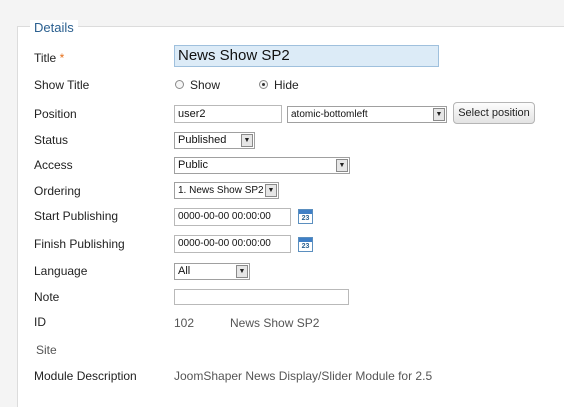  I want to click on module-name-value: News Show SP2, so click(275, 323).